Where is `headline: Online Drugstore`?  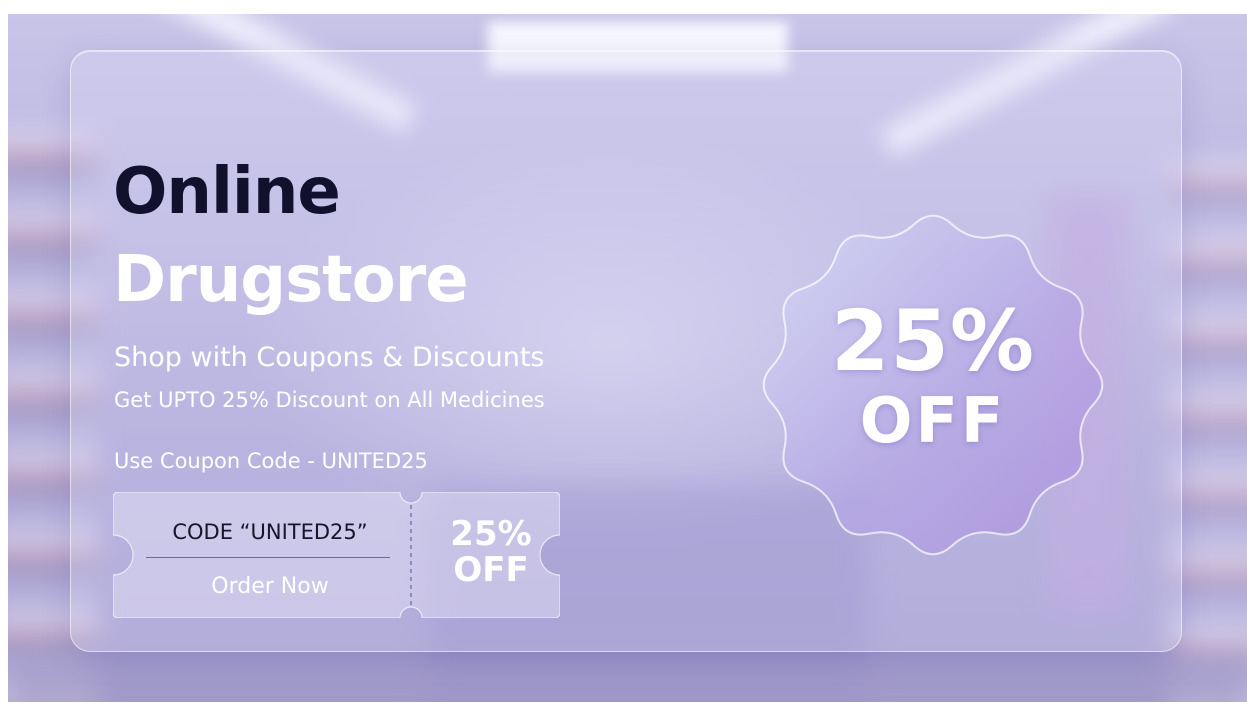
headline: Online Drugstore is located at coordinates (291, 236).